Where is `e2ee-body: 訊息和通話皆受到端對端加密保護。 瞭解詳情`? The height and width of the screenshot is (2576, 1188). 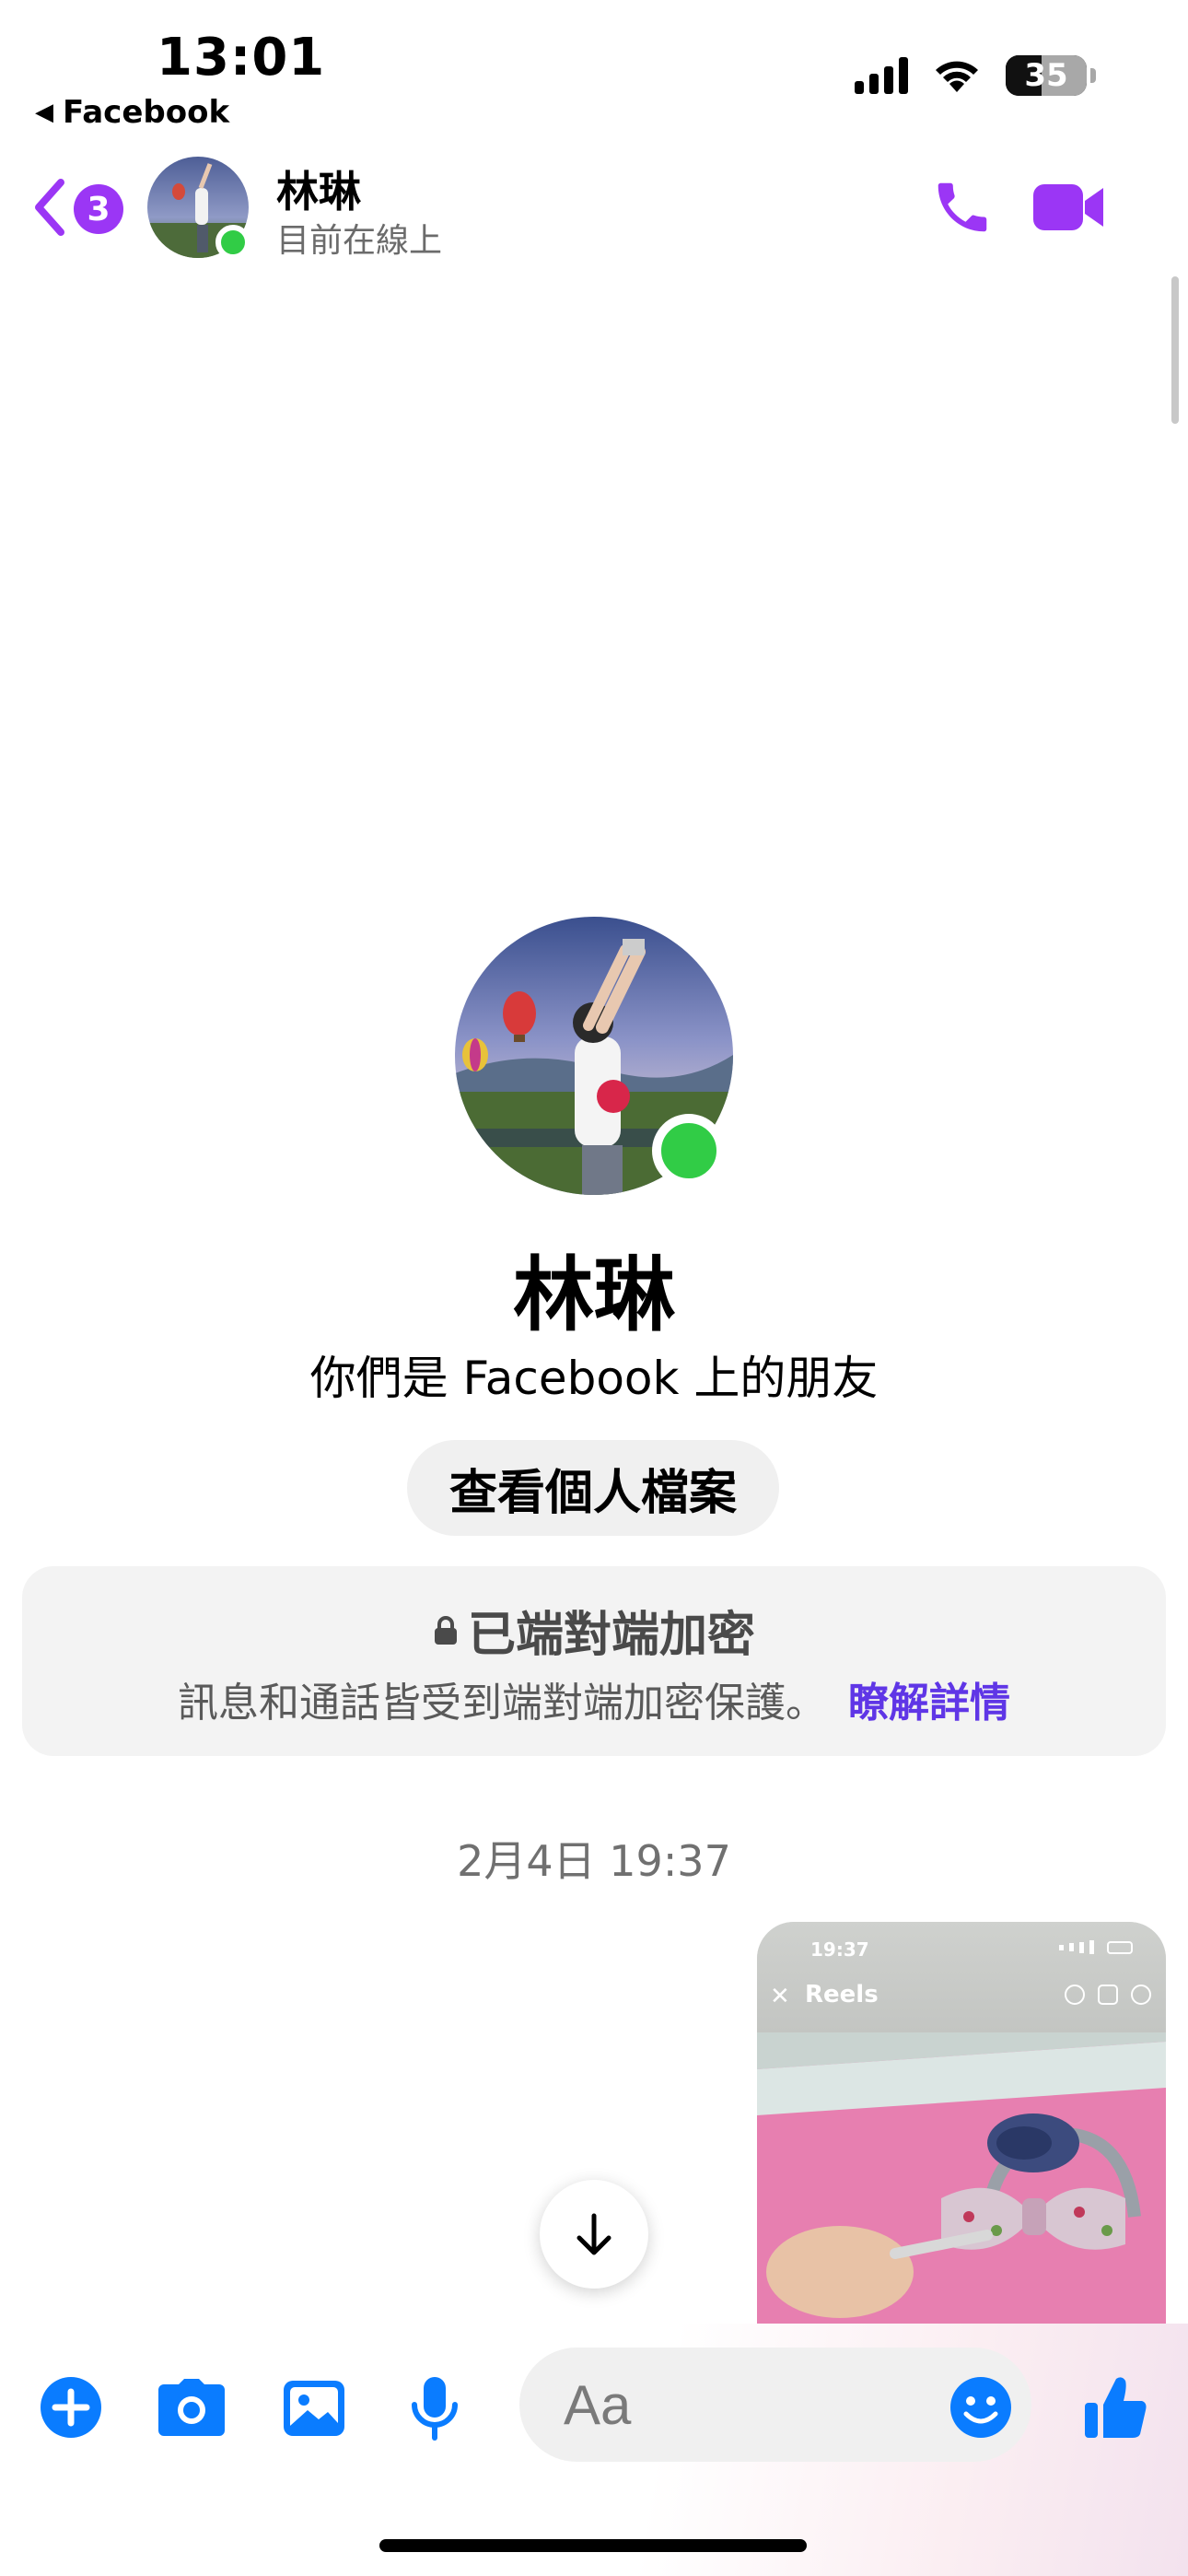 e2ee-body: 訊息和通話皆受到端對端加密保護。 瞭解詳情 is located at coordinates (594, 1698).